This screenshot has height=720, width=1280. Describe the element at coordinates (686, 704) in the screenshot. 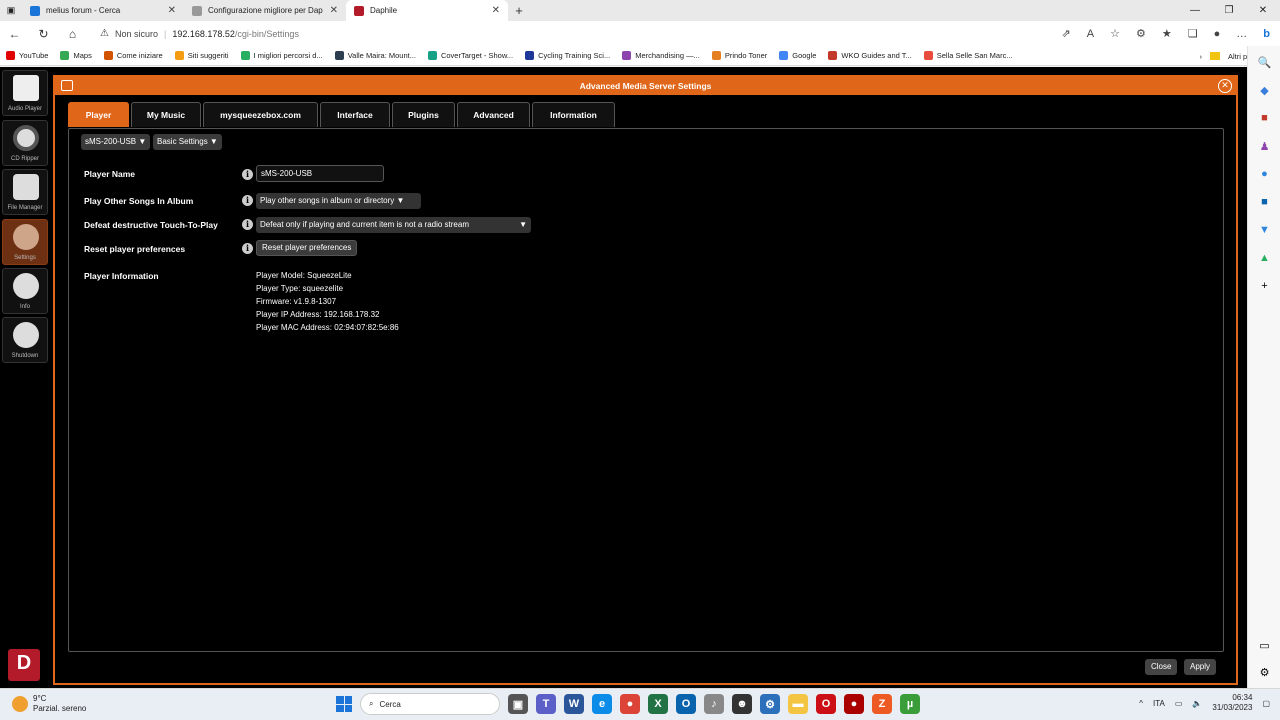

I see `outlook-icon: O` at that location.